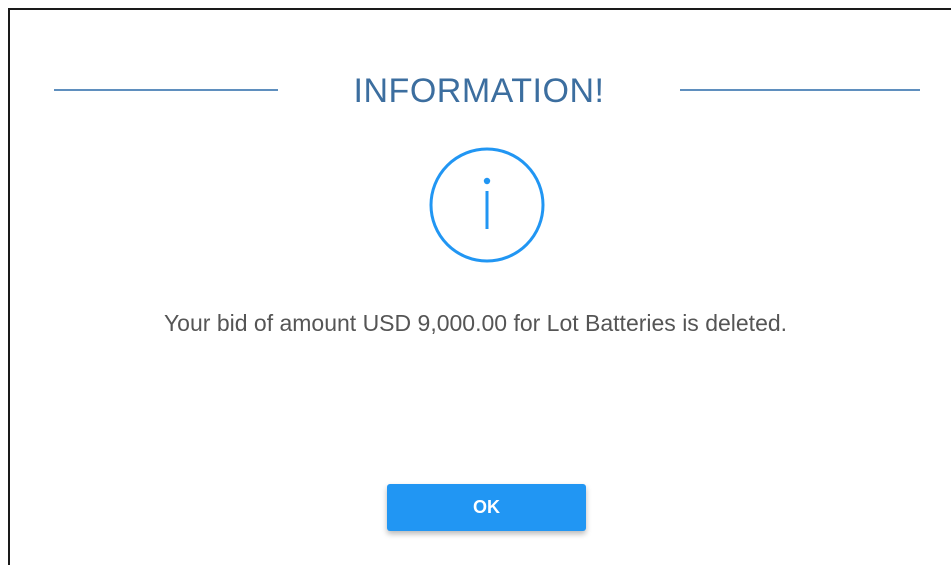 The width and height of the screenshot is (951, 565). Describe the element at coordinates (486, 507) in the screenshot. I see `ok-button: OK` at that location.